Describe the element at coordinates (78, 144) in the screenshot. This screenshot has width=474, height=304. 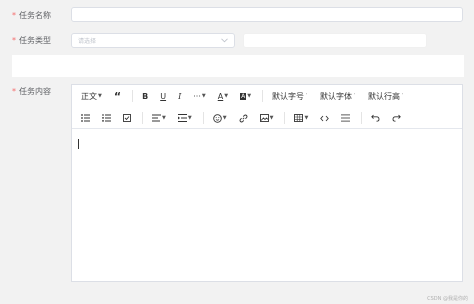
I see `text-cursor` at that location.